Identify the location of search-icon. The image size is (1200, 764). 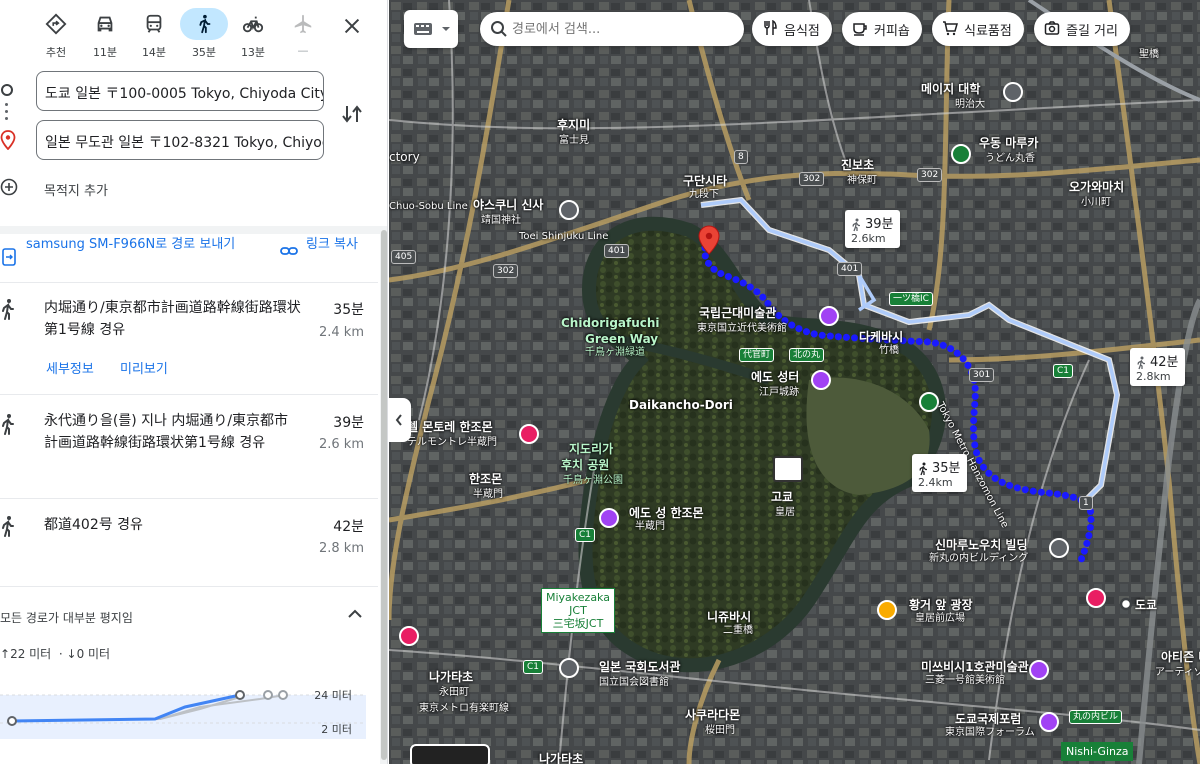
(499, 29).